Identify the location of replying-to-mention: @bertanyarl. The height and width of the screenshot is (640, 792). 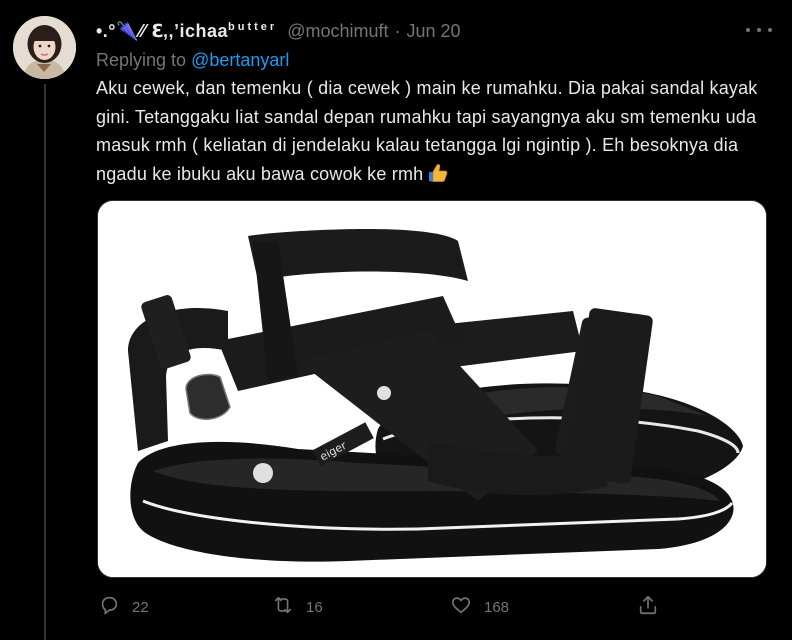
(240, 60).